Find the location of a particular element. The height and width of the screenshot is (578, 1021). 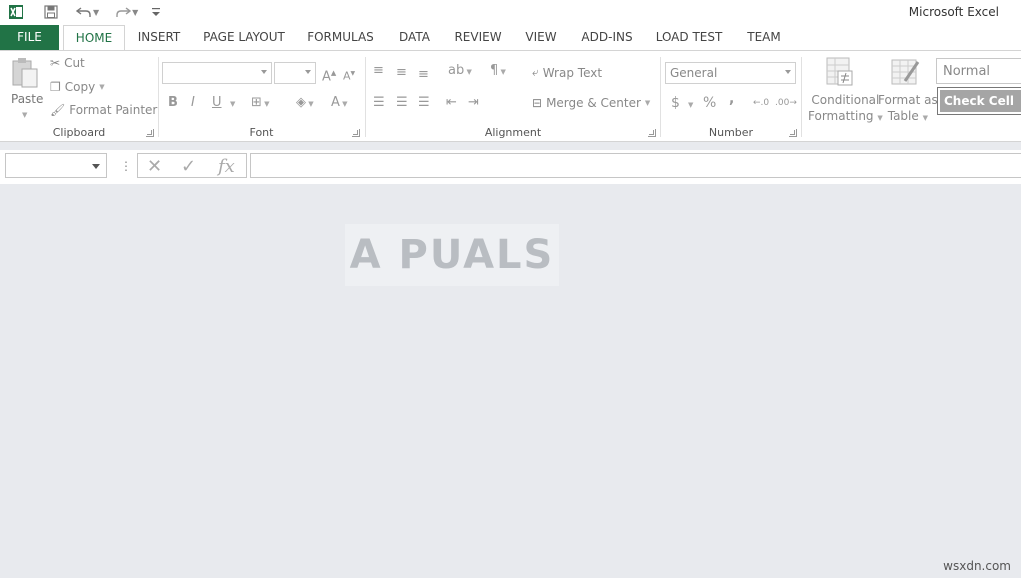

currency-dropdown-icon: ▼ is located at coordinates (690, 105).